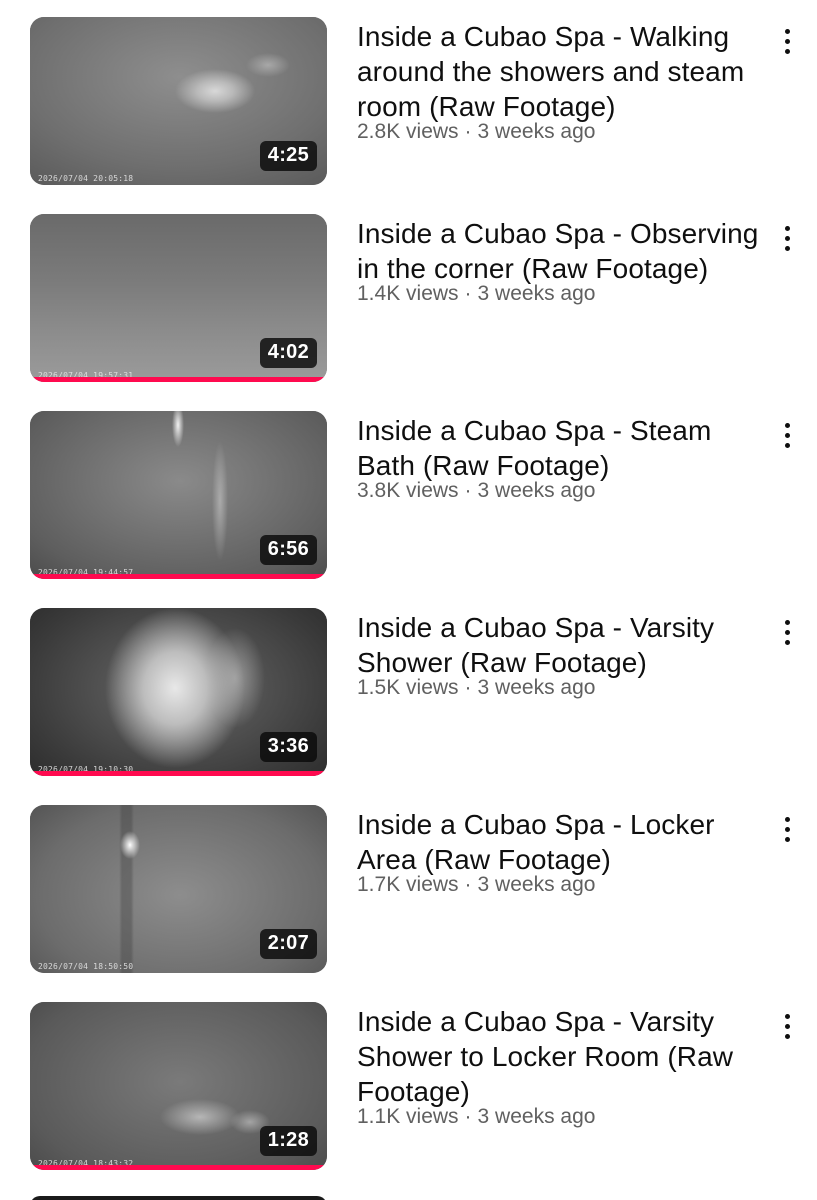 The height and width of the screenshot is (1200, 817). Describe the element at coordinates (408, 687) in the screenshot. I see `view-count: 1.5K views` at that location.